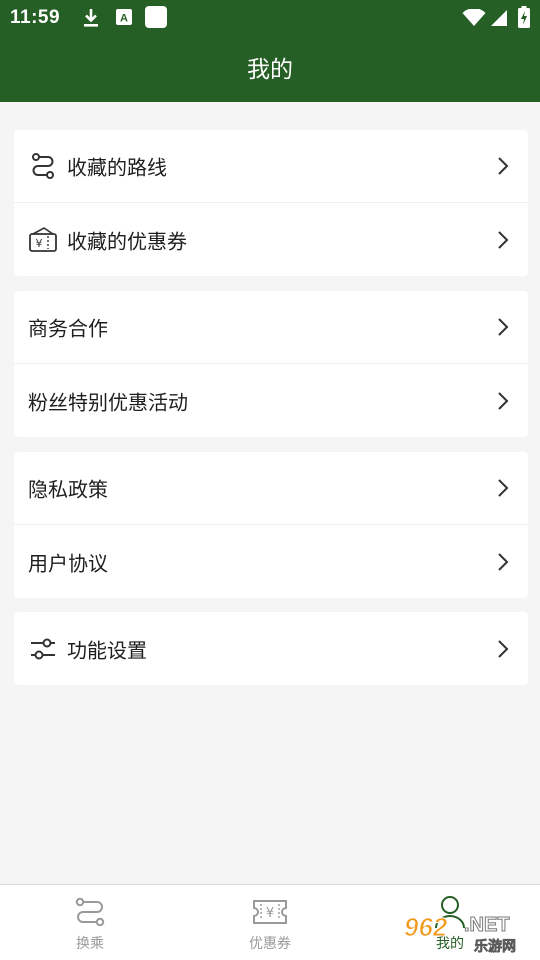 This screenshot has height=960, width=540. Describe the element at coordinates (117, 167) in the screenshot. I see `menu-item-label: 收藏的路线` at that location.